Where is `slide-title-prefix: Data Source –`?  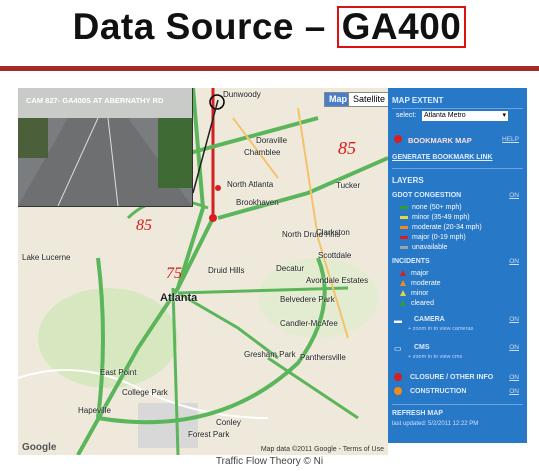 slide-title-prefix: Data Source – is located at coordinates (204, 26).